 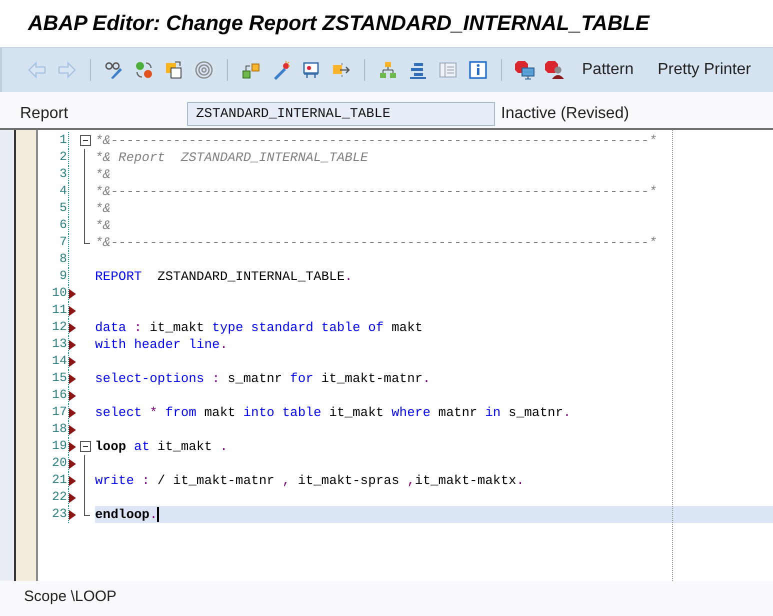 I want to click on code-line: endloop., so click(x=126, y=514).